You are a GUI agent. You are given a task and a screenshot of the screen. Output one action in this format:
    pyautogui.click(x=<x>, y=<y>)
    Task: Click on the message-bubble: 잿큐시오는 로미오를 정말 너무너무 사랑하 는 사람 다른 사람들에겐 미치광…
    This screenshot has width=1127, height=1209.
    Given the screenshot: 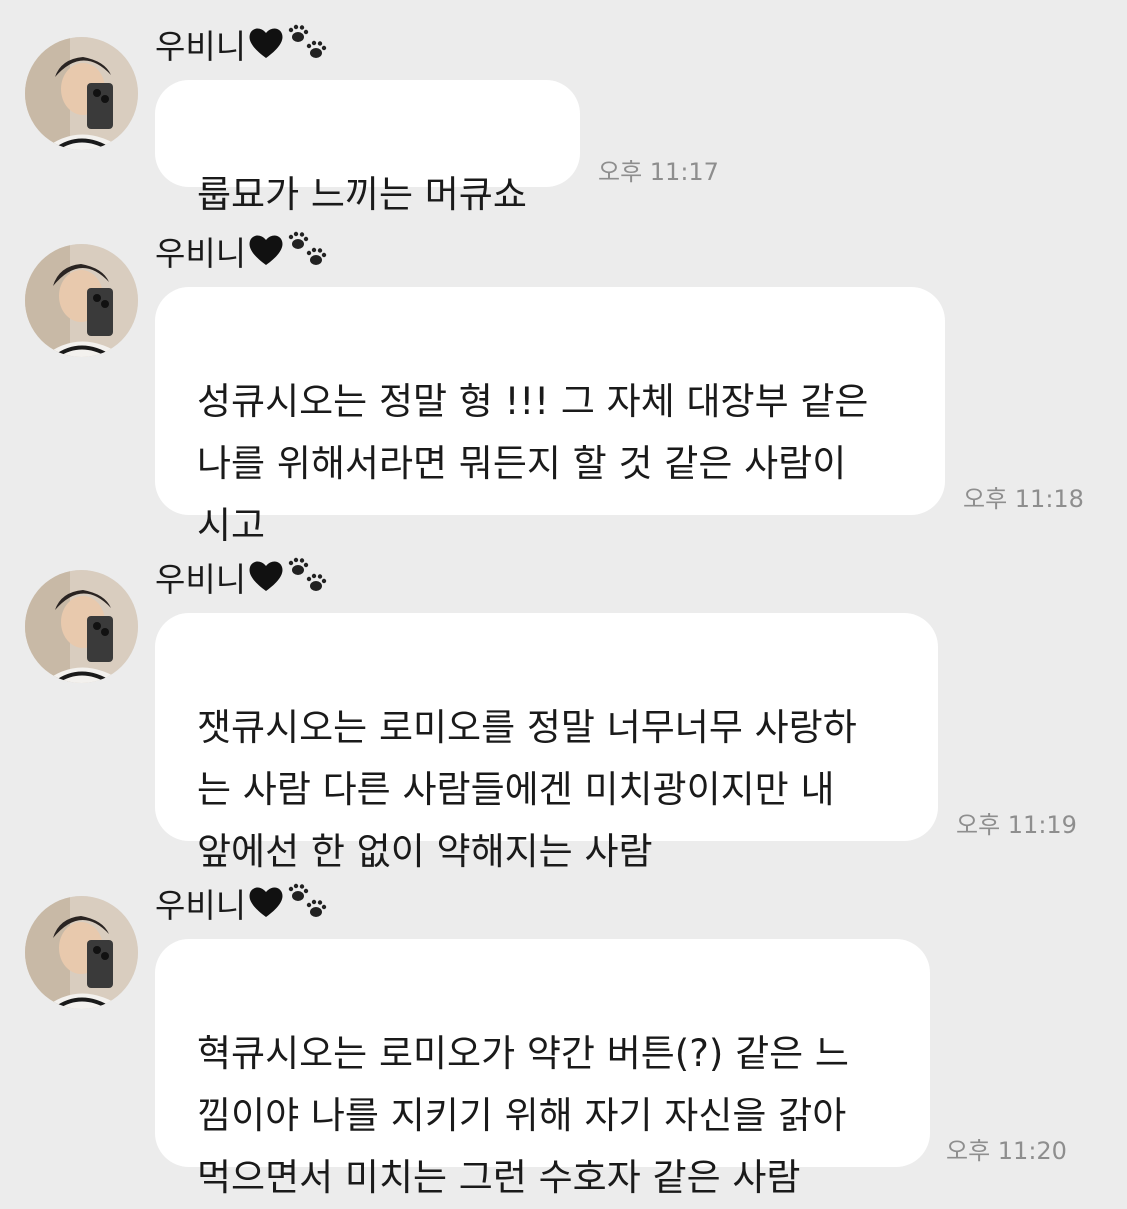 What is the action you would take?
    pyautogui.click(x=546, y=743)
    